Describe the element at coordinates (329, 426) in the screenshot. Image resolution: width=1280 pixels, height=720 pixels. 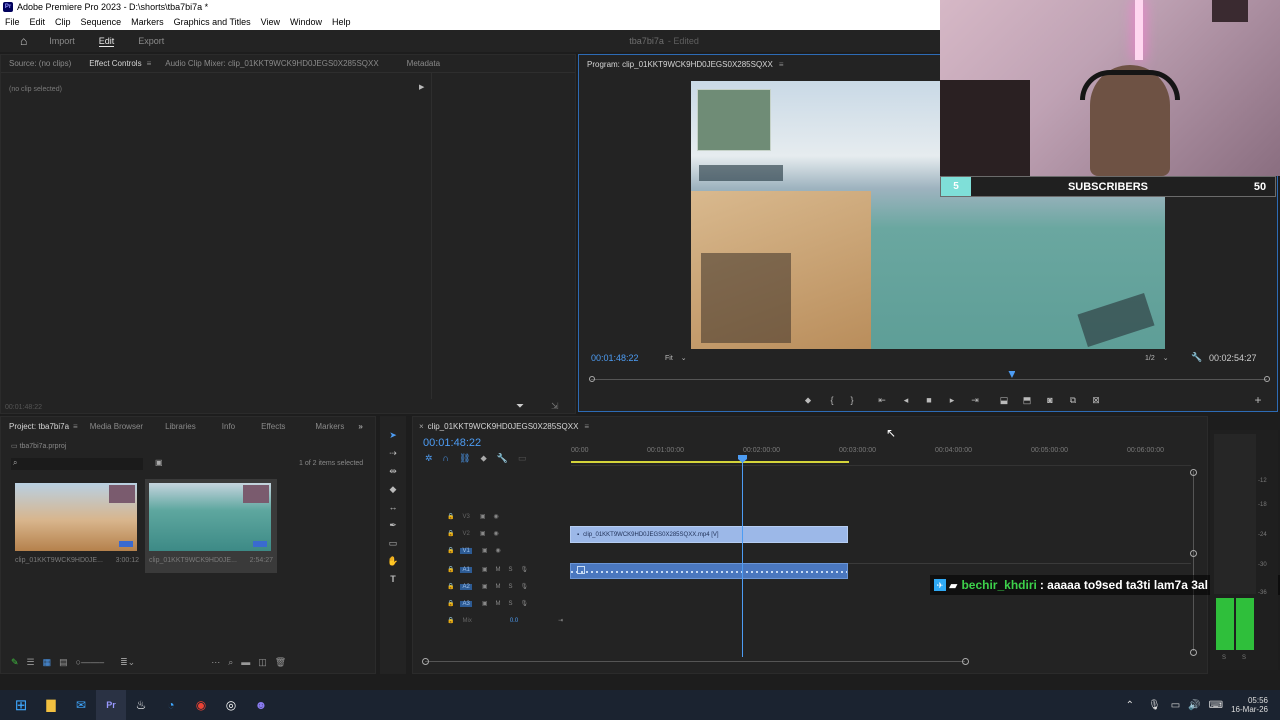
I see `tab-markers: Markers` at that location.